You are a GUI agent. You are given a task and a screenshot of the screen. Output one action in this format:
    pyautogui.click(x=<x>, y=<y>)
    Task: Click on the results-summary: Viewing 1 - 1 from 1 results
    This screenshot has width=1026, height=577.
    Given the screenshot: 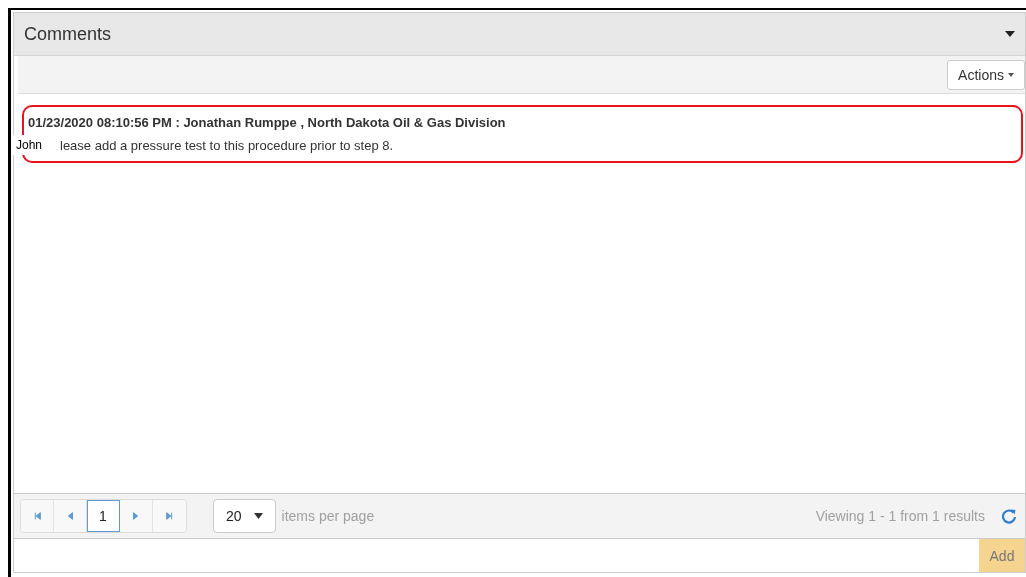 What is the action you would take?
    pyautogui.click(x=900, y=516)
    